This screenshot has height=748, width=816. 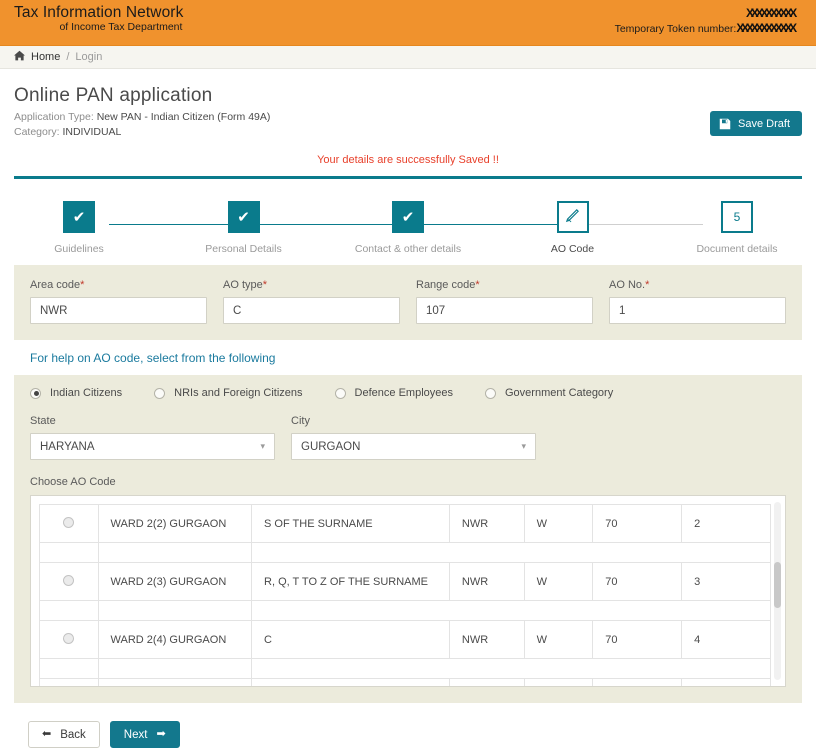 What do you see at coordinates (89, 57) in the screenshot?
I see `breadcrumb-current: Login` at bounding box center [89, 57].